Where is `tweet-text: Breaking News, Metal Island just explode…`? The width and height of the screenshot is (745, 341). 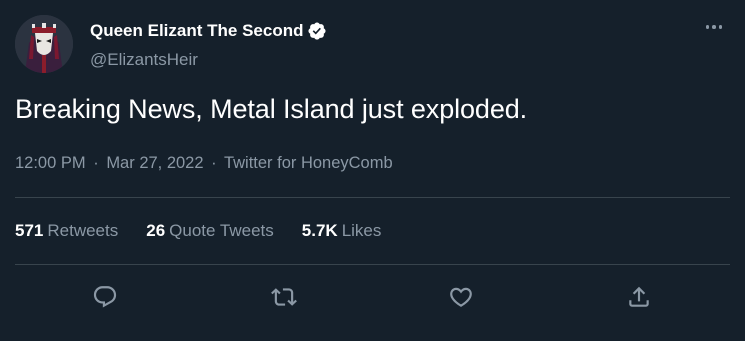
tweet-text: Breaking News, Metal Island just explode… is located at coordinates (271, 109).